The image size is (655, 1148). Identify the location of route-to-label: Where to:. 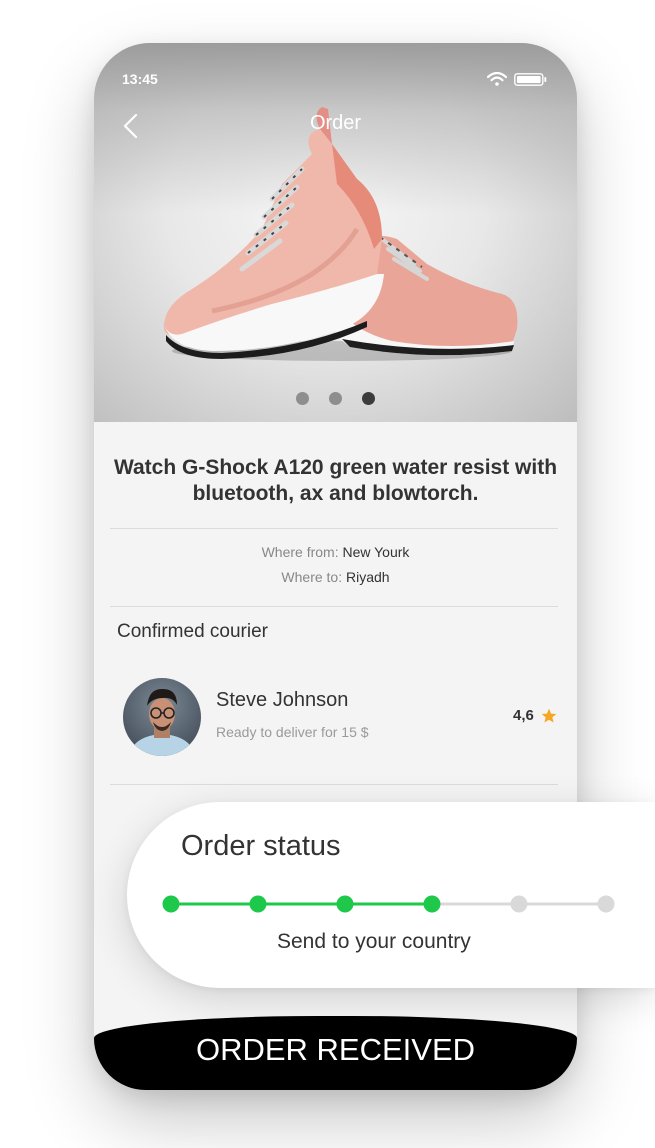
(312, 577).